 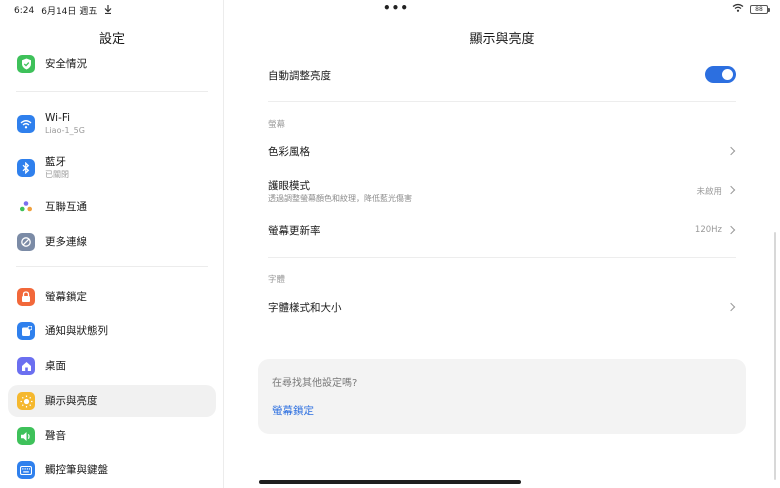 I want to click on eye-care-description: 透過調整螢幕顏色和紋理，降低藍光傷害, so click(x=340, y=198).